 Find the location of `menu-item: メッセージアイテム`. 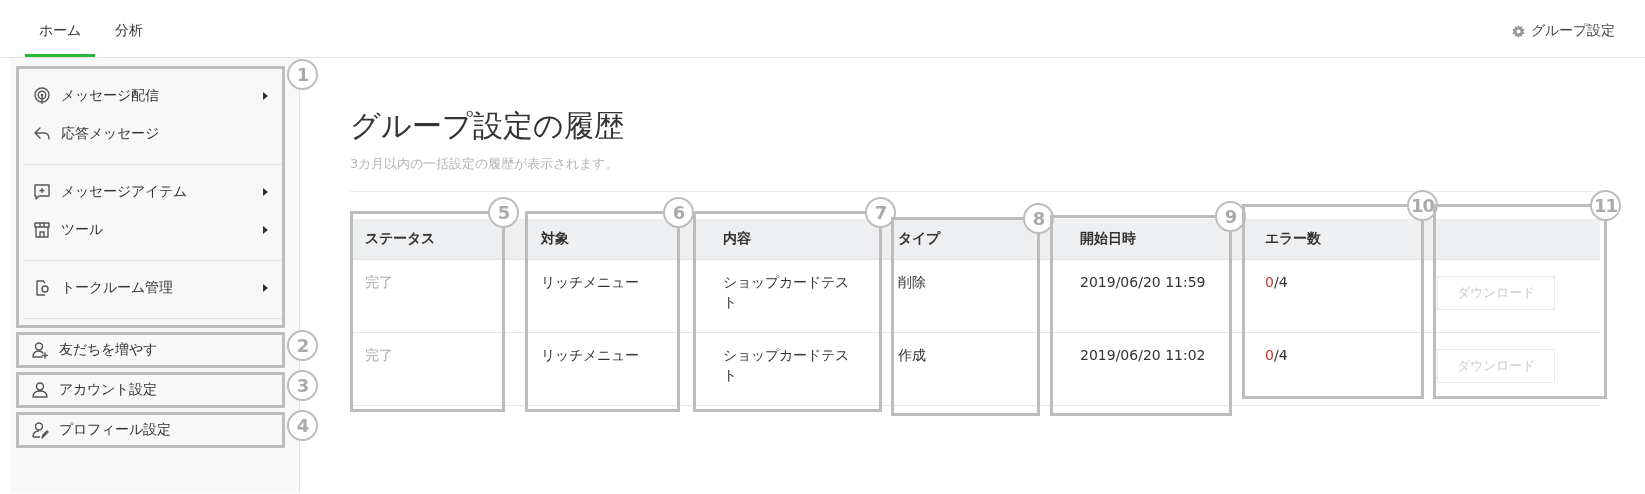

menu-item: メッセージアイテム is located at coordinates (152, 192).